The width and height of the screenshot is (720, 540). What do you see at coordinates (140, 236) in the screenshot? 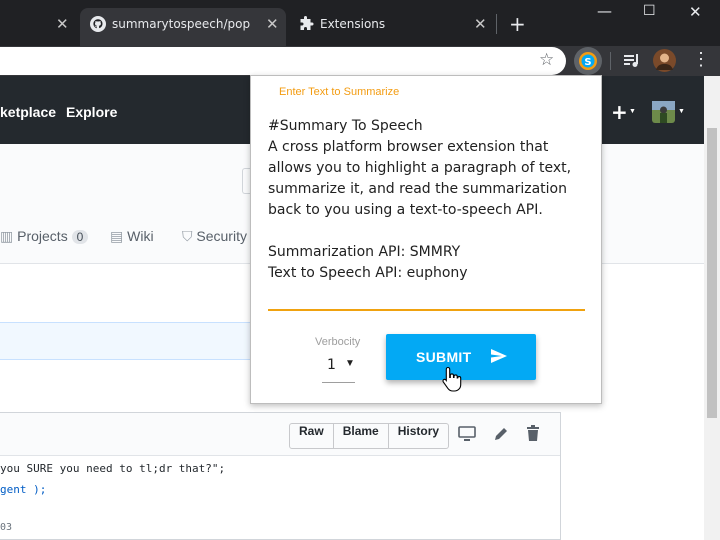
I see `tab-wiki-label: Wiki` at bounding box center [140, 236].